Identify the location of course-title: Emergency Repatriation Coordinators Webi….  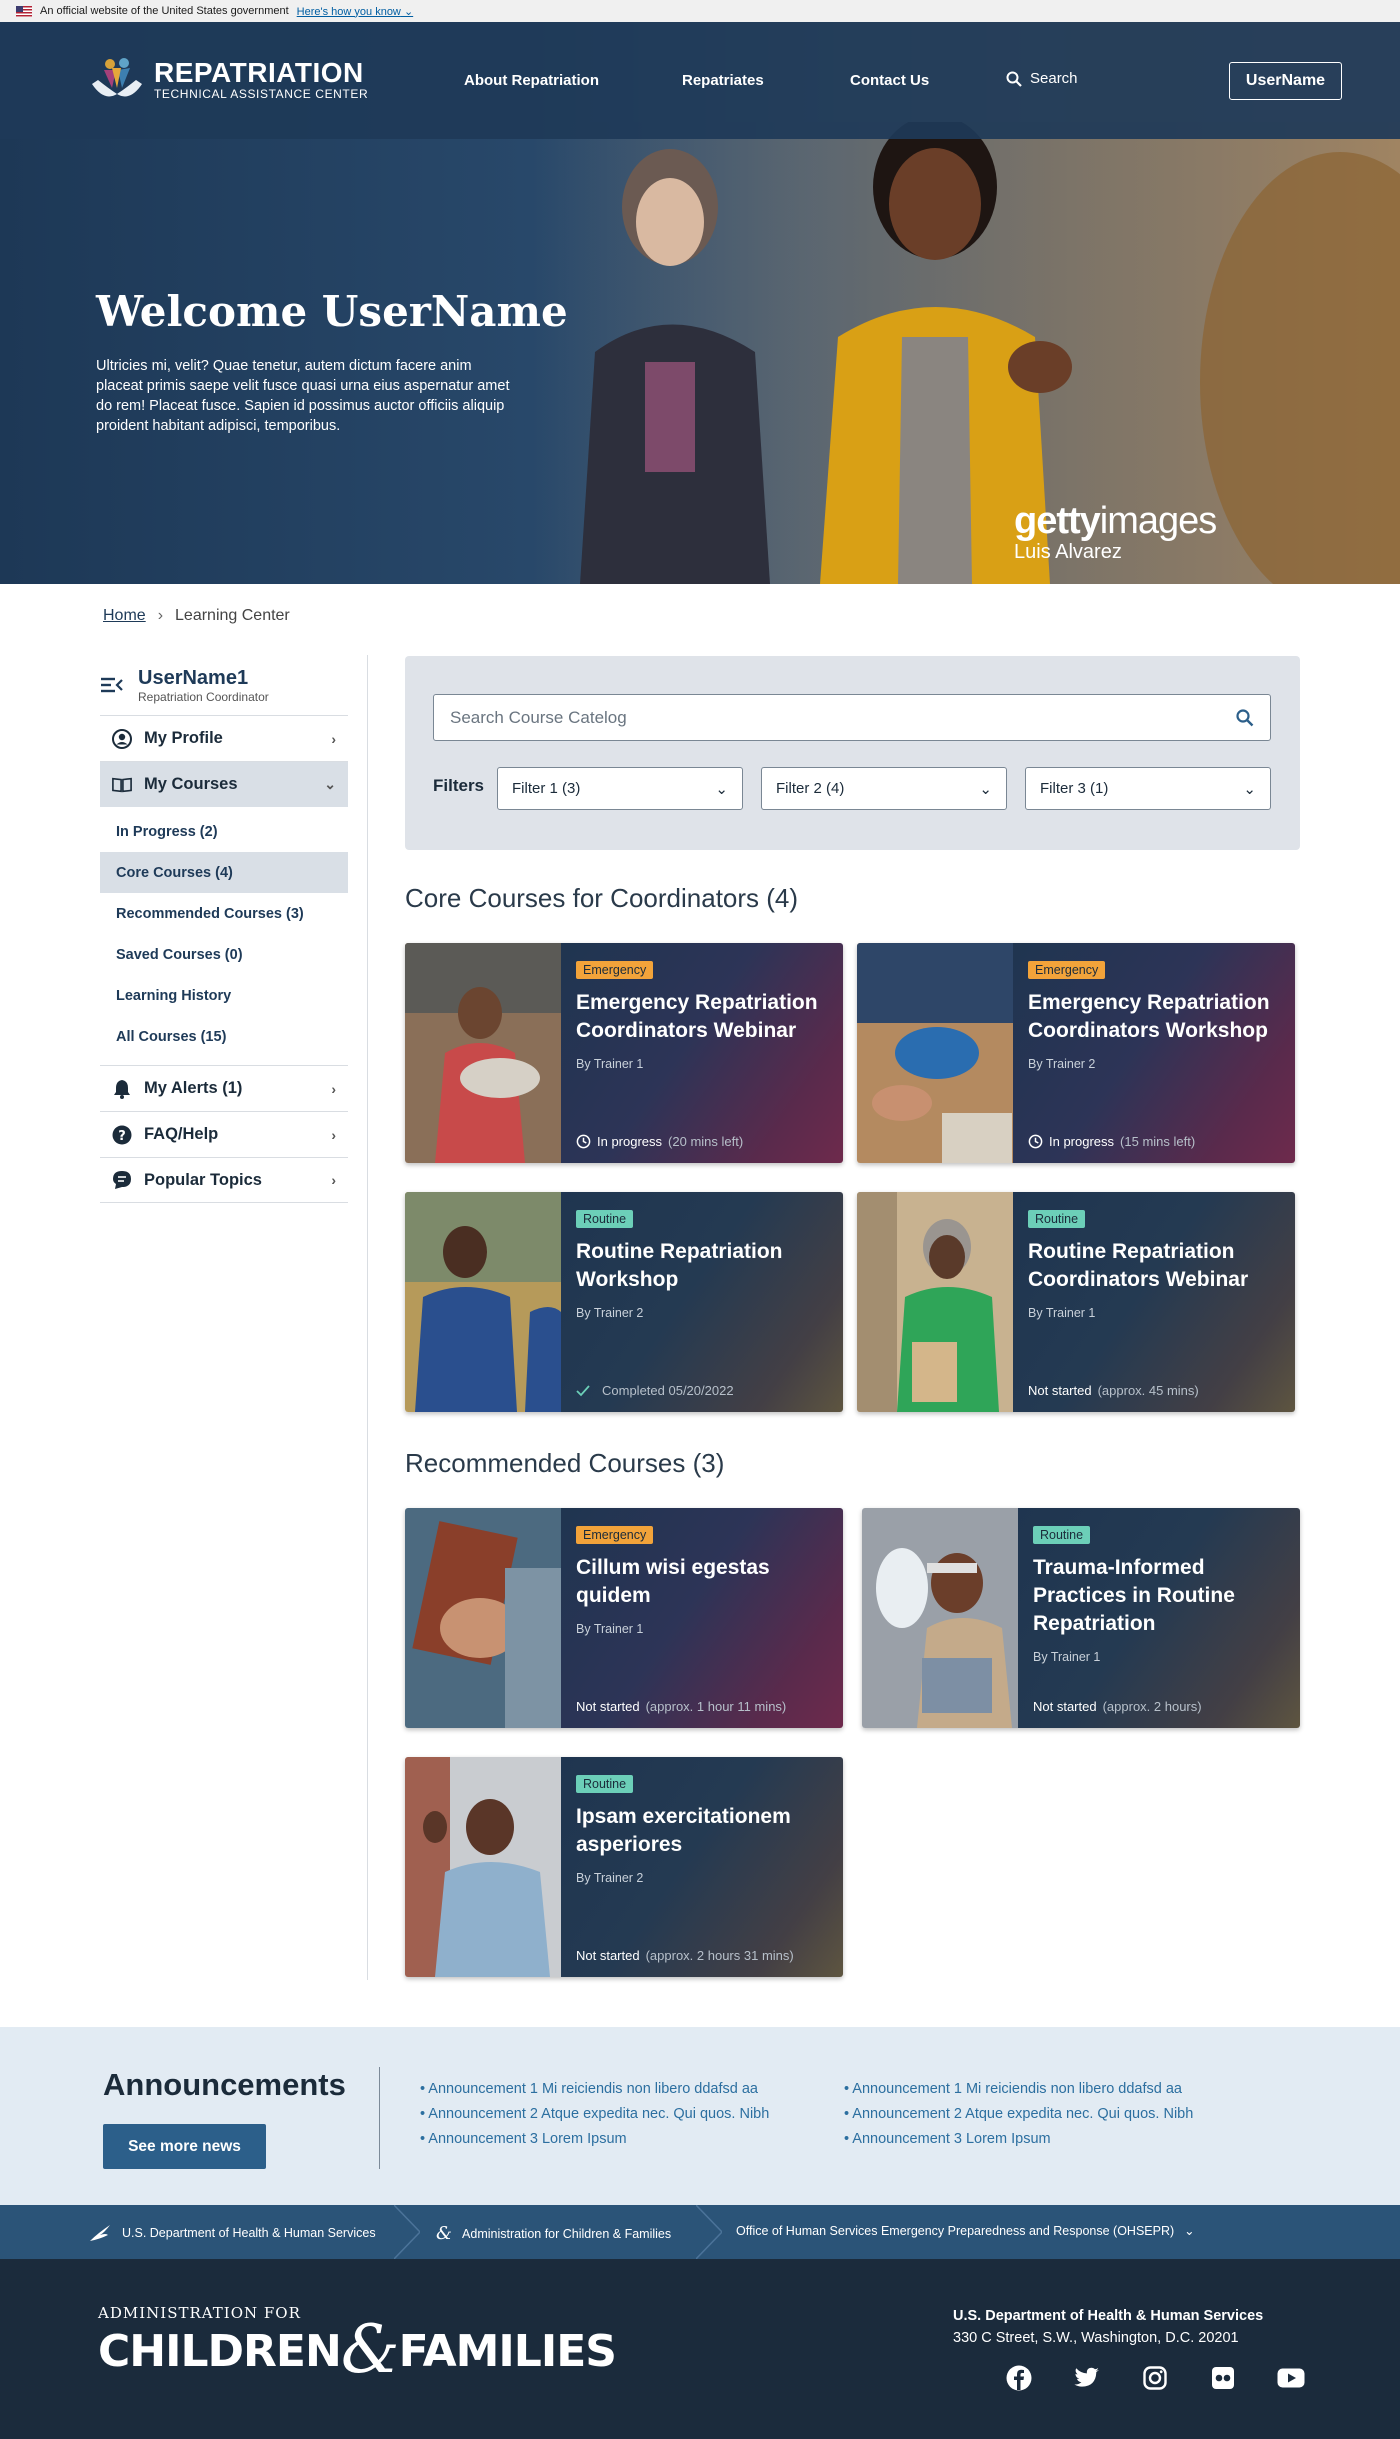
(697, 1016).